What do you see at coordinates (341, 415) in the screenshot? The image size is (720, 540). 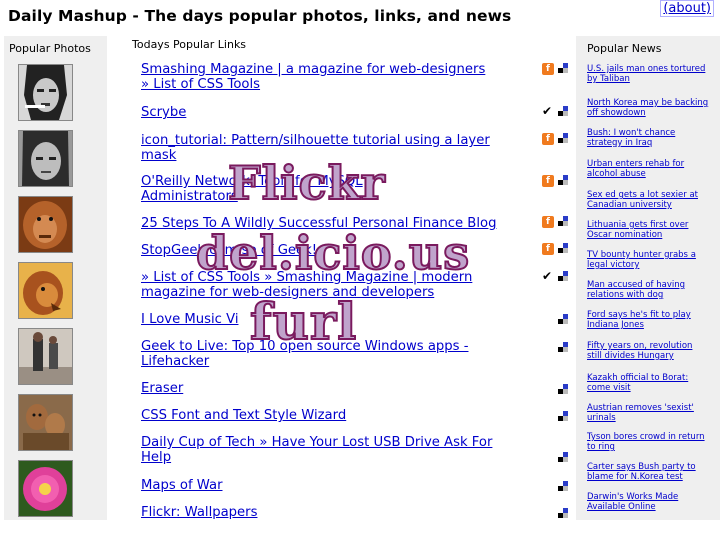 I see `link-item: CSS Font and Text Style Wizard` at bounding box center [341, 415].